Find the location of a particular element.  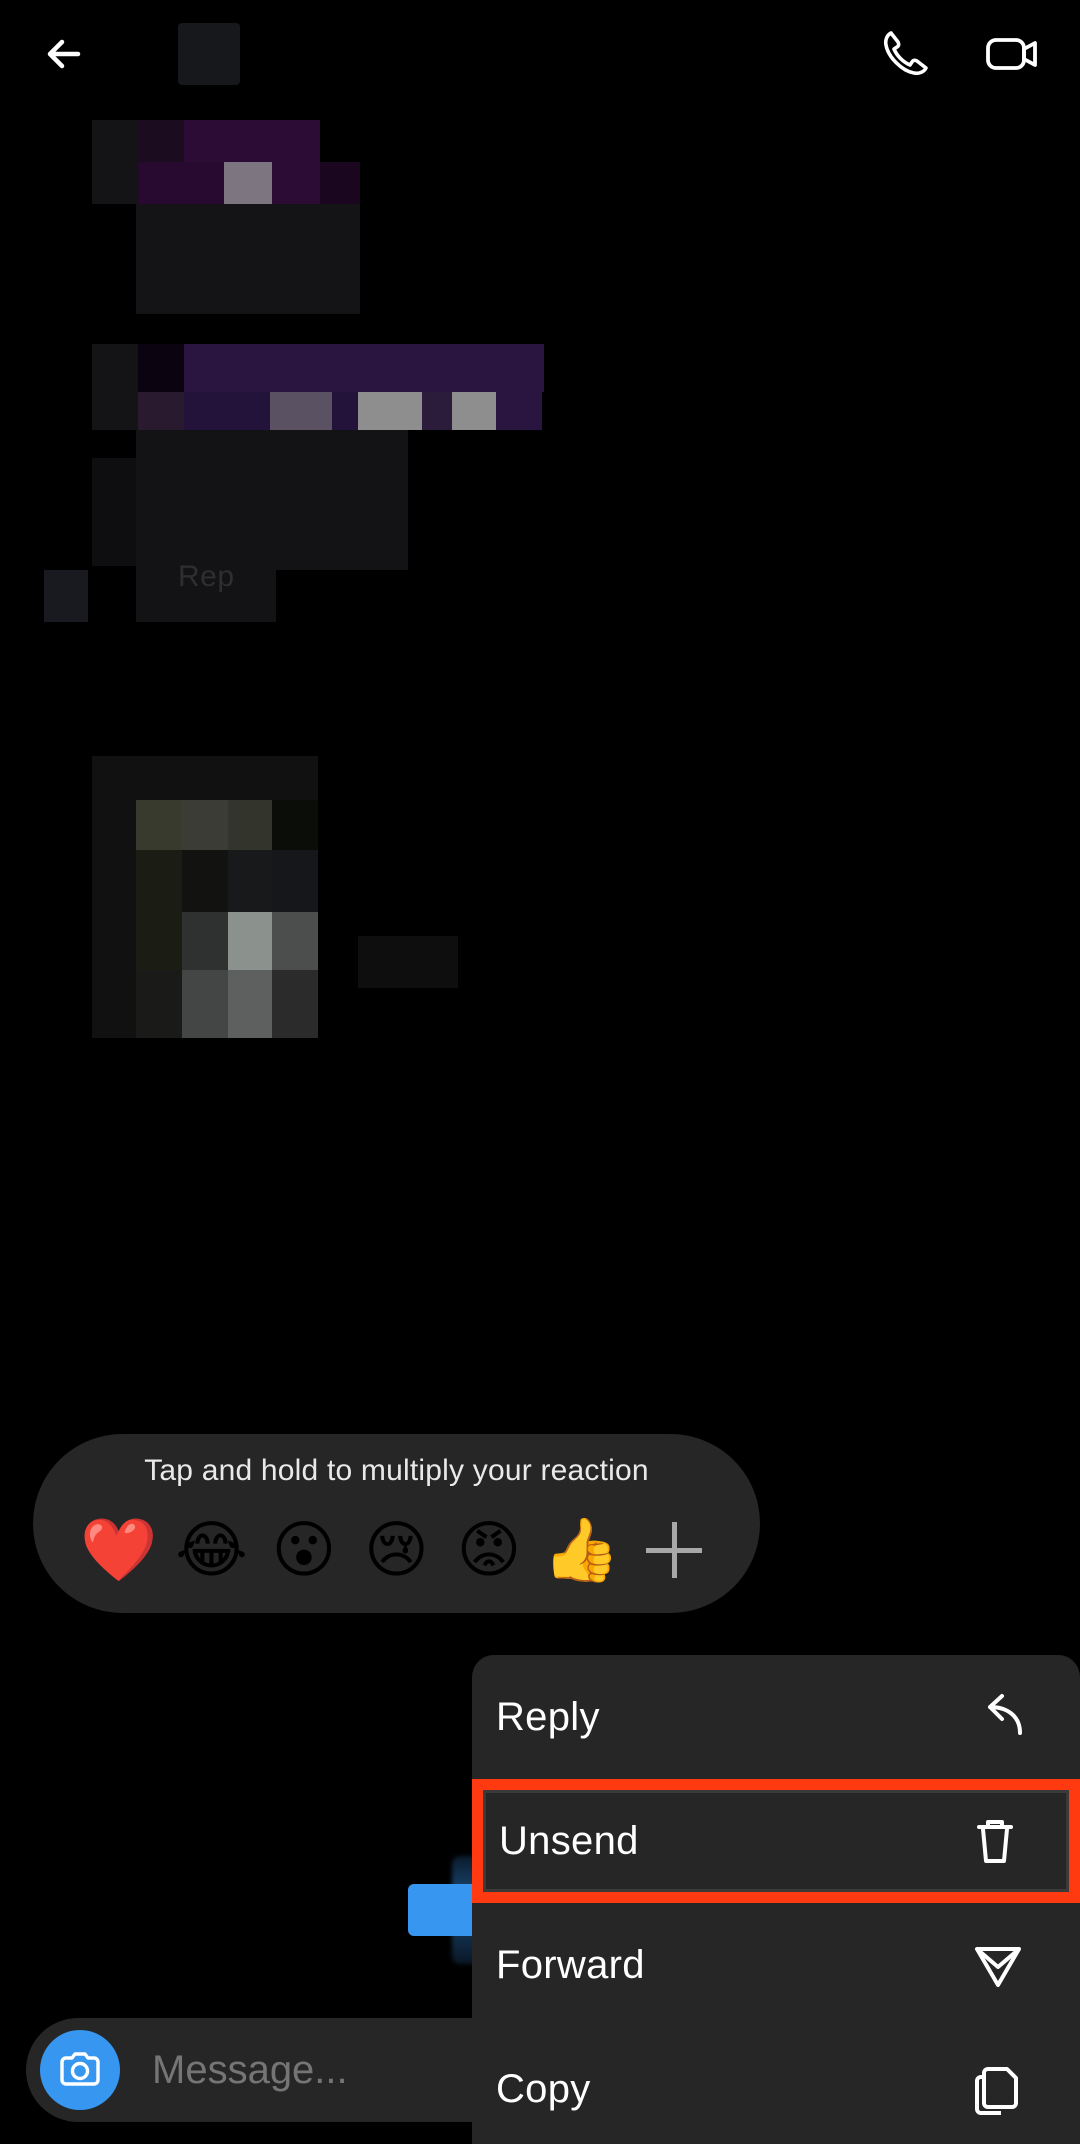

reaction-crying-icon: 😢 is located at coordinates (397, 1550).